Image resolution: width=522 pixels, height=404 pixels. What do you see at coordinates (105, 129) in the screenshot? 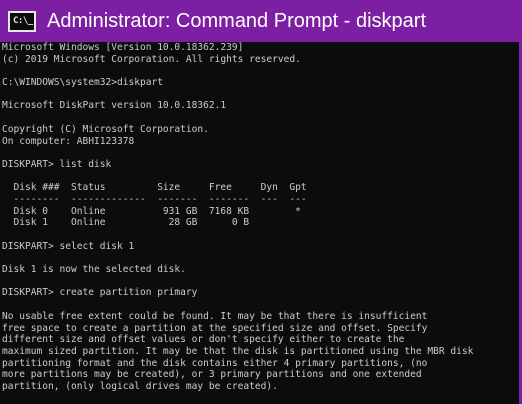
I see `console-line: Copyright (C) Microsoft Corporation.` at bounding box center [105, 129].